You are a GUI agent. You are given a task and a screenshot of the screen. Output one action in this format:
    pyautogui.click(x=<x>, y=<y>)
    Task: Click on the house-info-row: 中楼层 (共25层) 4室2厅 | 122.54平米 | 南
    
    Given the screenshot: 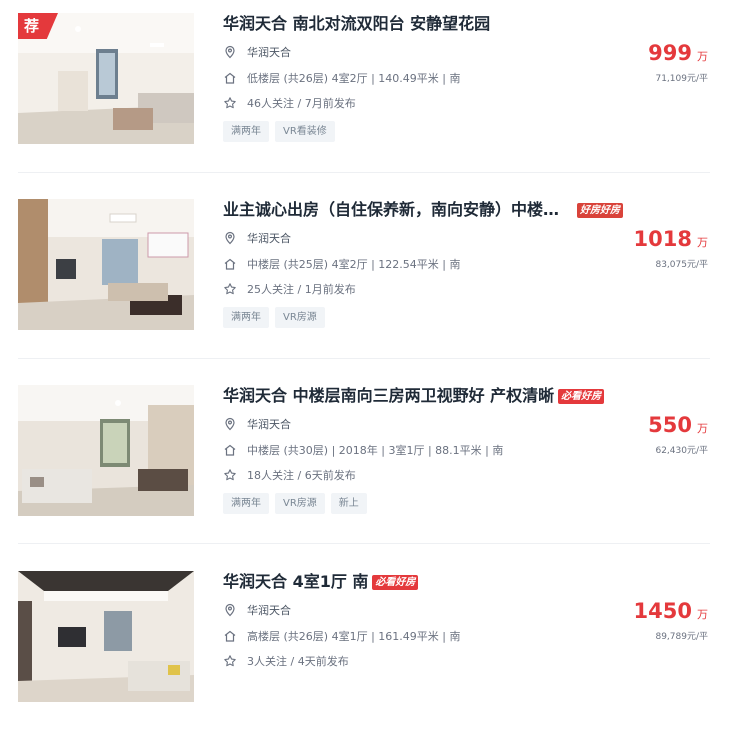 What is the action you would take?
    pyautogui.click(x=341, y=264)
    